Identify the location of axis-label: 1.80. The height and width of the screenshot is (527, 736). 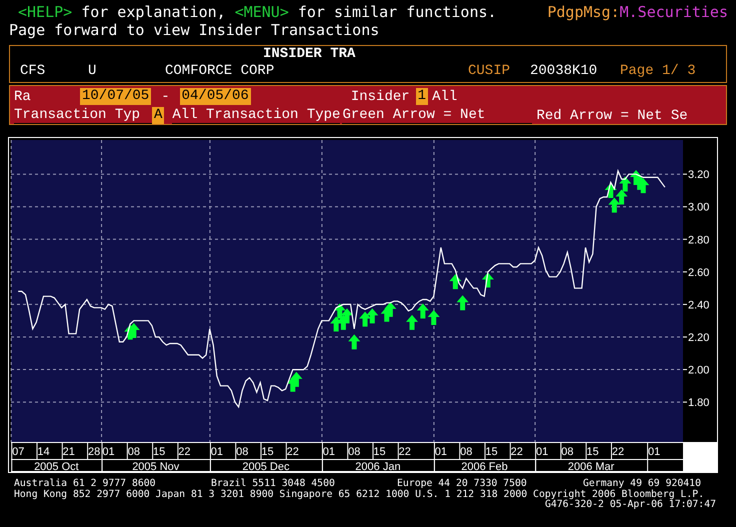
(699, 403).